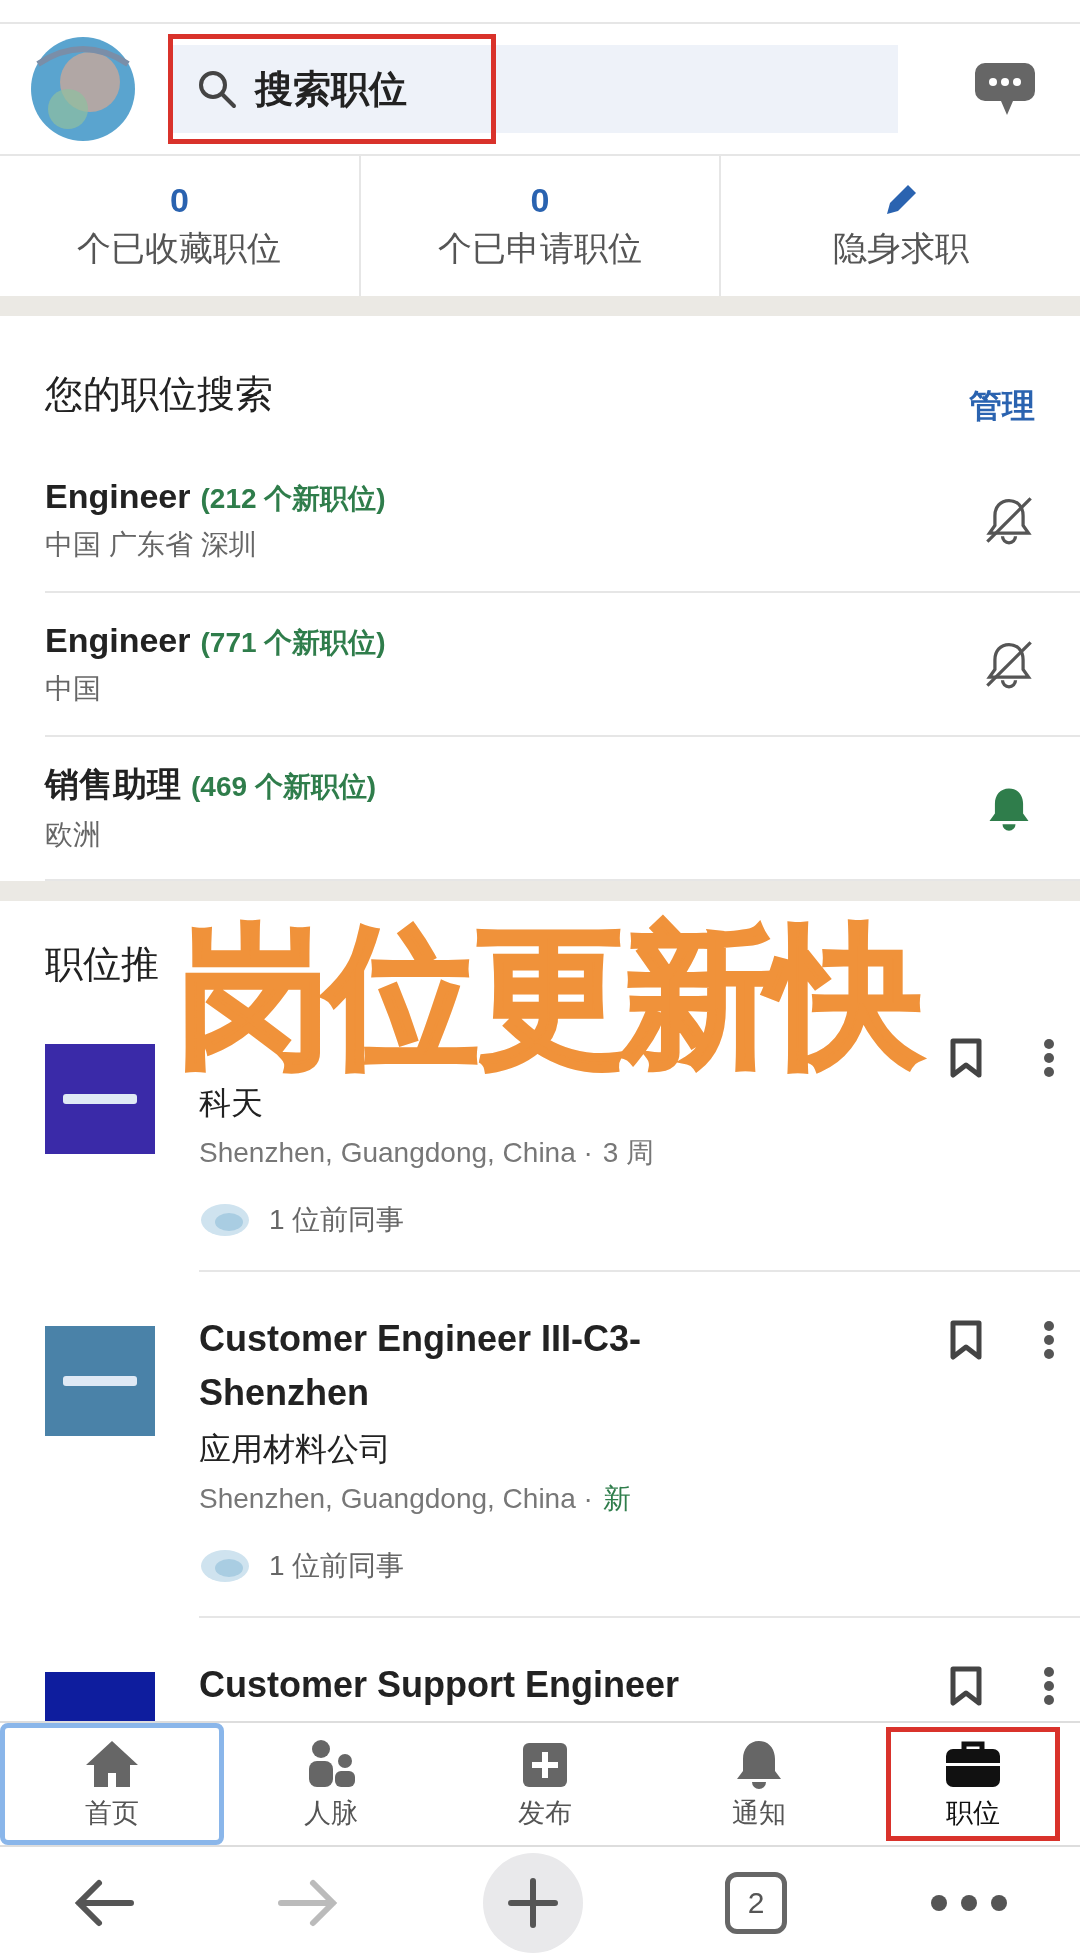  What do you see at coordinates (159, 394) in the screenshot?
I see `section-title: 您的职位搜索` at bounding box center [159, 394].